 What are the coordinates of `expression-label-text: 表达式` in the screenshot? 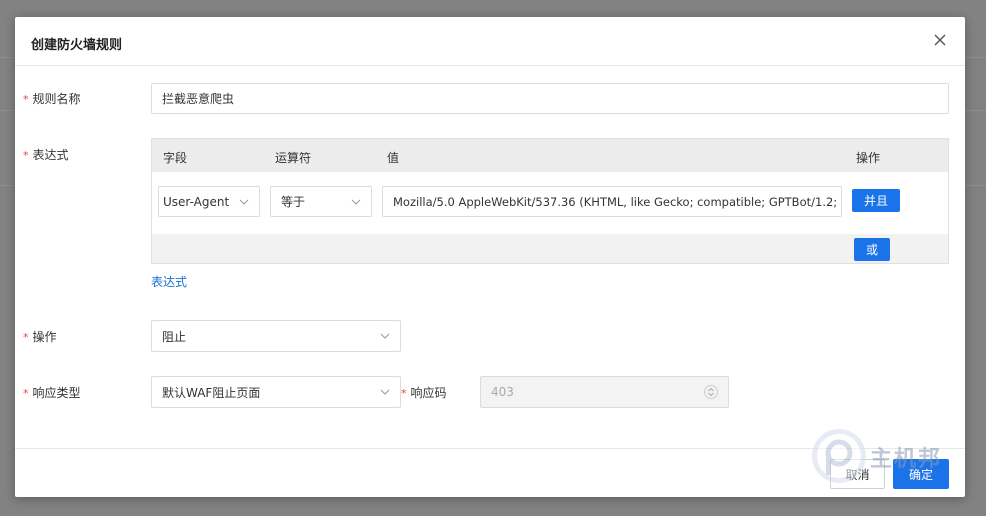 It's located at (50, 155).